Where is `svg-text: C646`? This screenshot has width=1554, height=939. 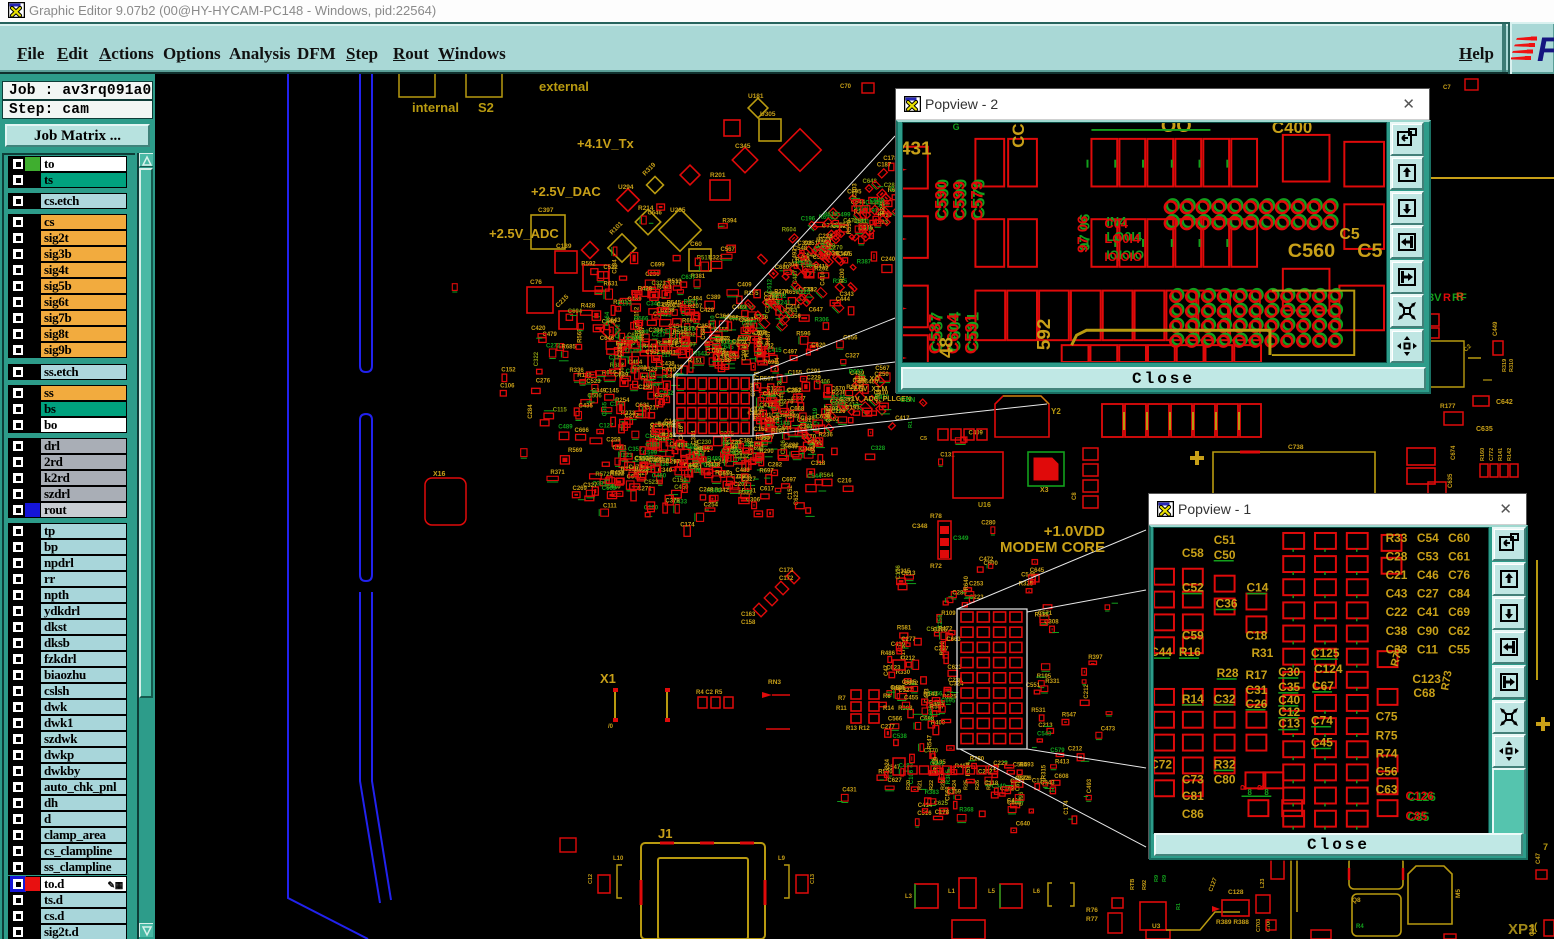 svg-text: C646 is located at coordinates (607, 339).